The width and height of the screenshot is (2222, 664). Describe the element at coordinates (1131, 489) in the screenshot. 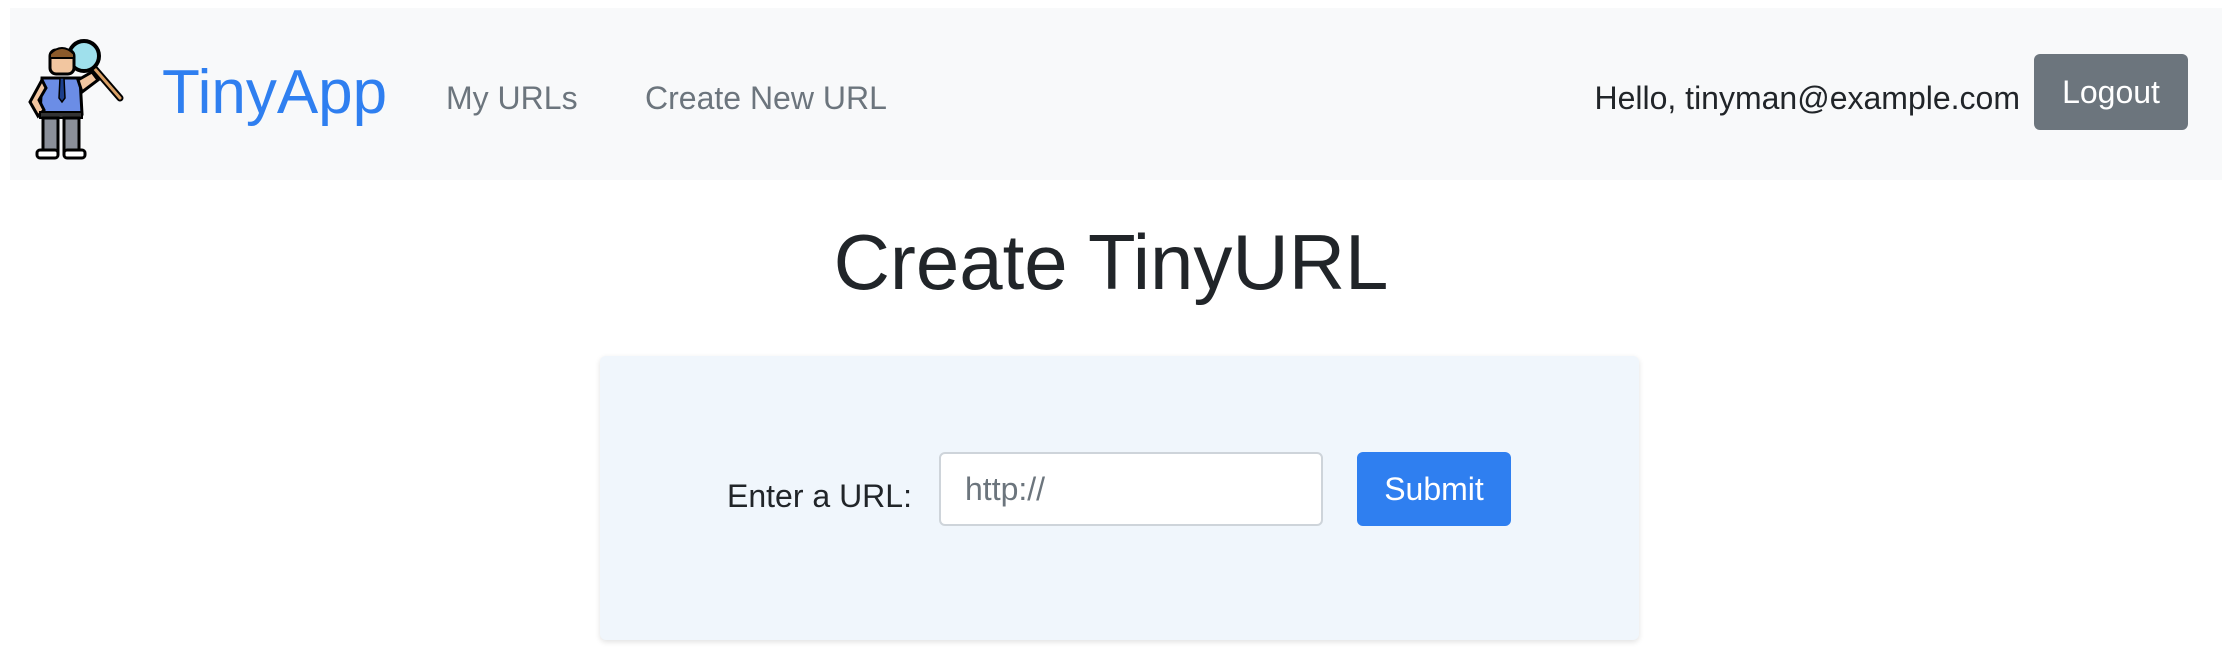

I see `url-input` at that location.